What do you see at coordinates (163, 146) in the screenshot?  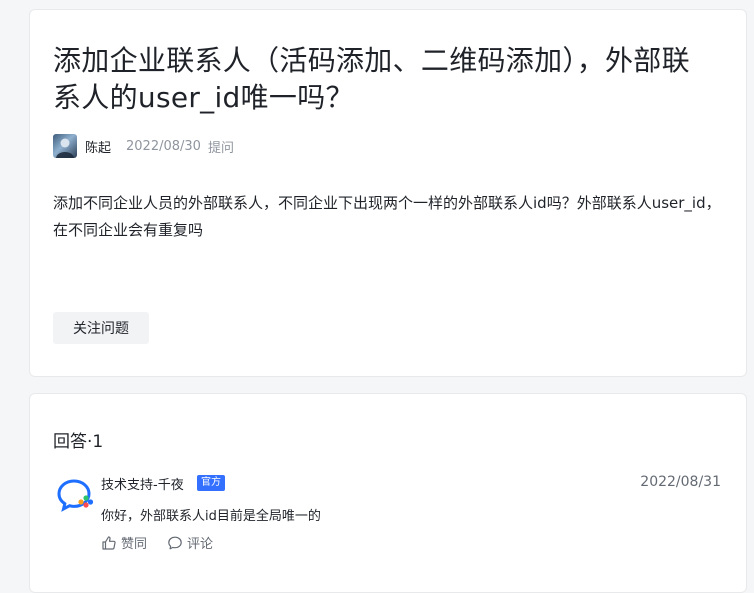 I see `question-date: 2022/08/30` at bounding box center [163, 146].